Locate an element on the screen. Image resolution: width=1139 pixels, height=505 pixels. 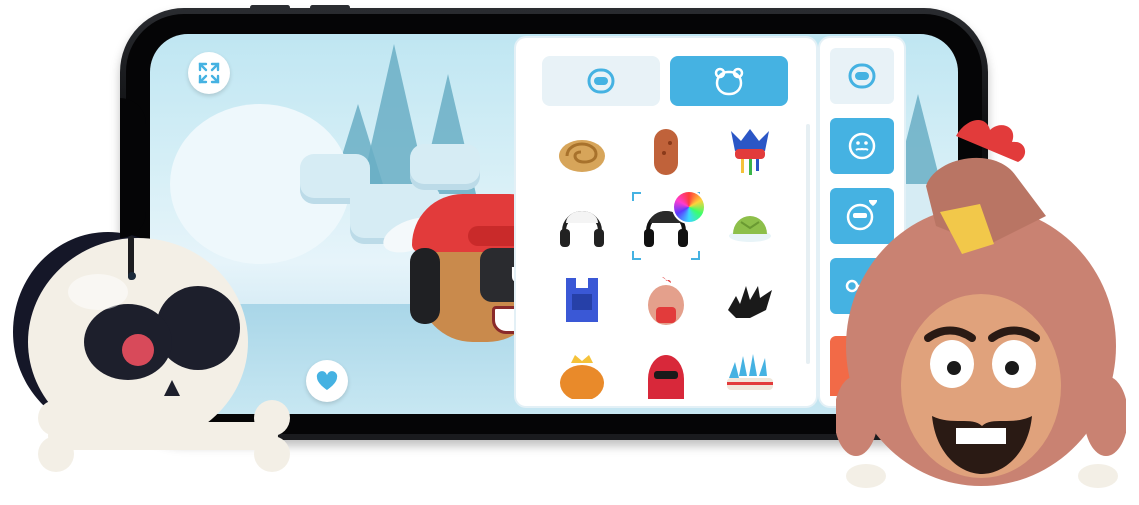
heart-icon is located at coordinates (327, 380).